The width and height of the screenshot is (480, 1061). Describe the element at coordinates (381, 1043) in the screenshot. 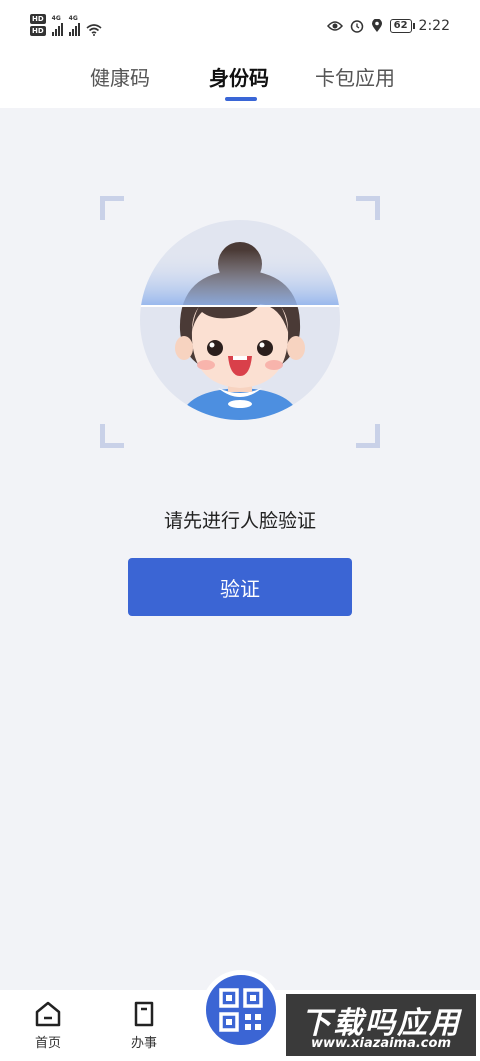

I see `watermark-url: www.xiazaima.com` at that location.